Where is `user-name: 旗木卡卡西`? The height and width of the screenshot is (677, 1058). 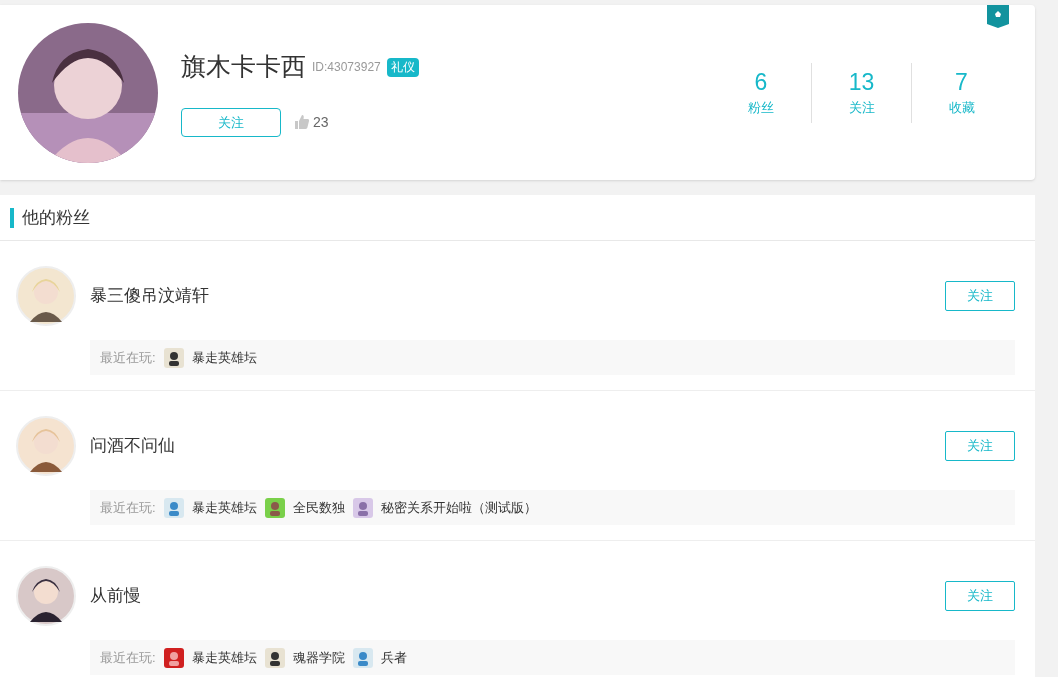 user-name: 旗木卡卡西 is located at coordinates (243, 67).